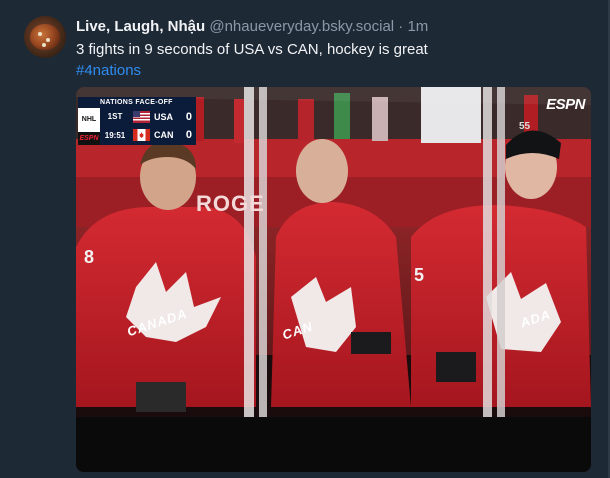 The height and width of the screenshot is (478, 610). What do you see at coordinates (230, 203) in the screenshot?
I see `rink-board-ad: ROGE` at bounding box center [230, 203].